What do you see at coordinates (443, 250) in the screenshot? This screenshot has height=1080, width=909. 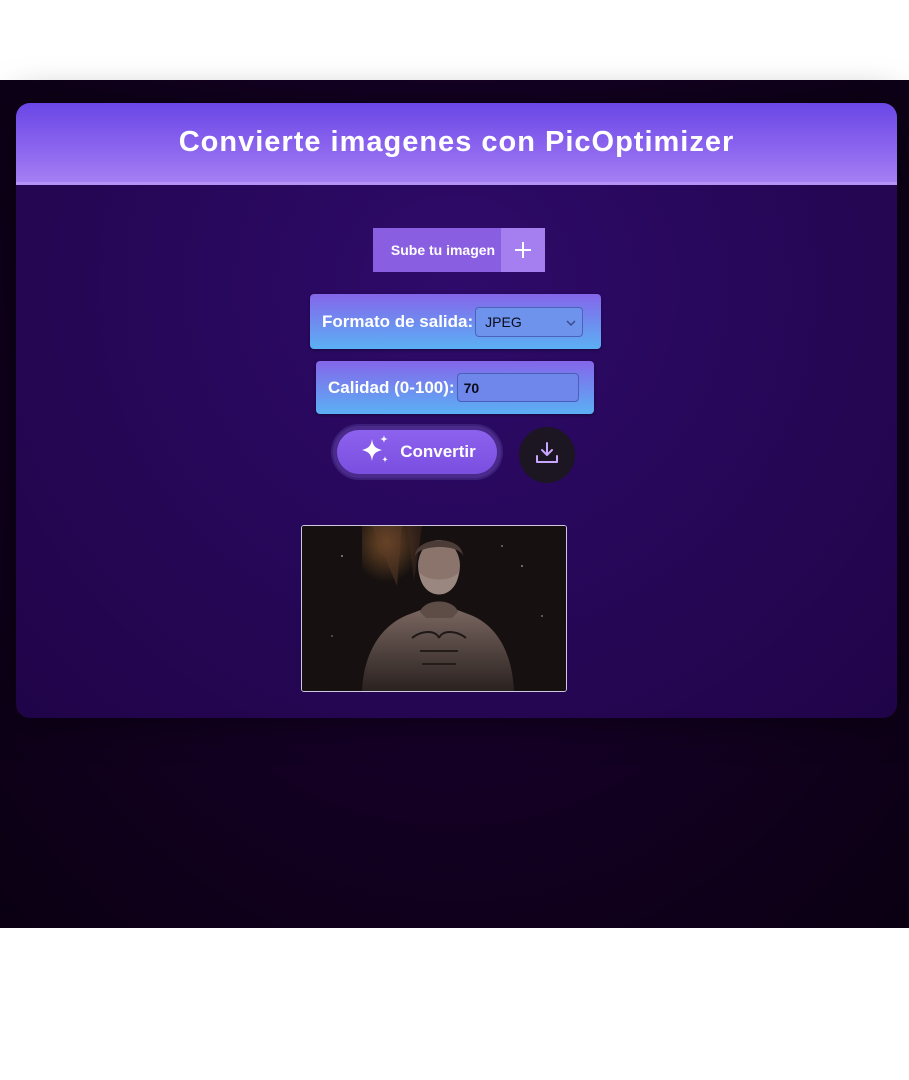 I see `upload-button-label: Sube tu imagen` at bounding box center [443, 250].